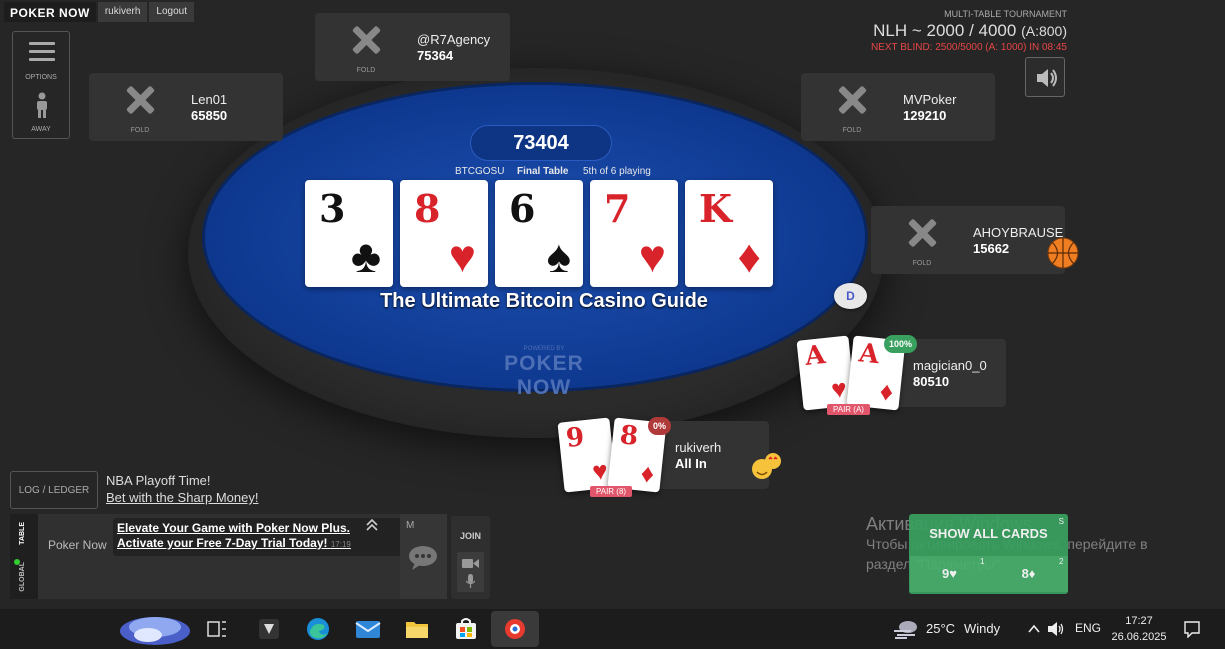 This screenshot has width=1225, height=649. What do you see at coordinates (444, 233) in the screenshot?
I see `board-card-2: 8 ♥` at bounding box center [444, 233].